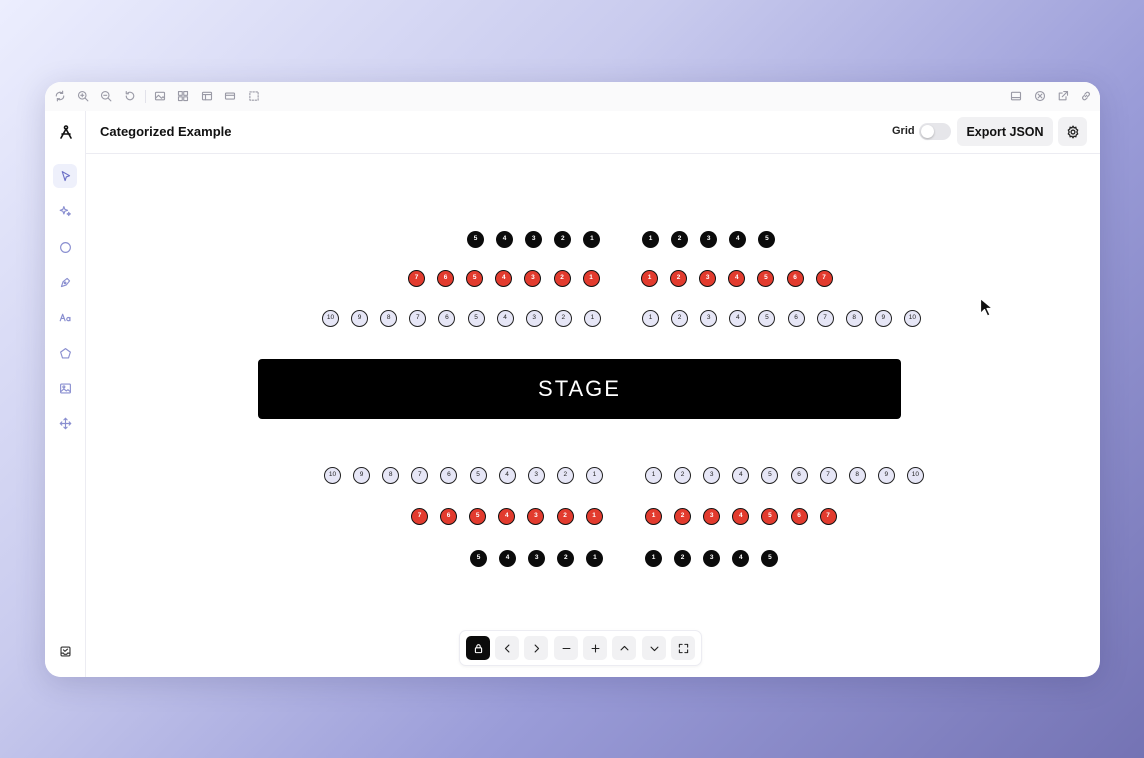 The width and height of the screenshot is (1144, 758). Describe the element at coordinates (65, 317) in the screenshot. I see `text-tool` at that location.